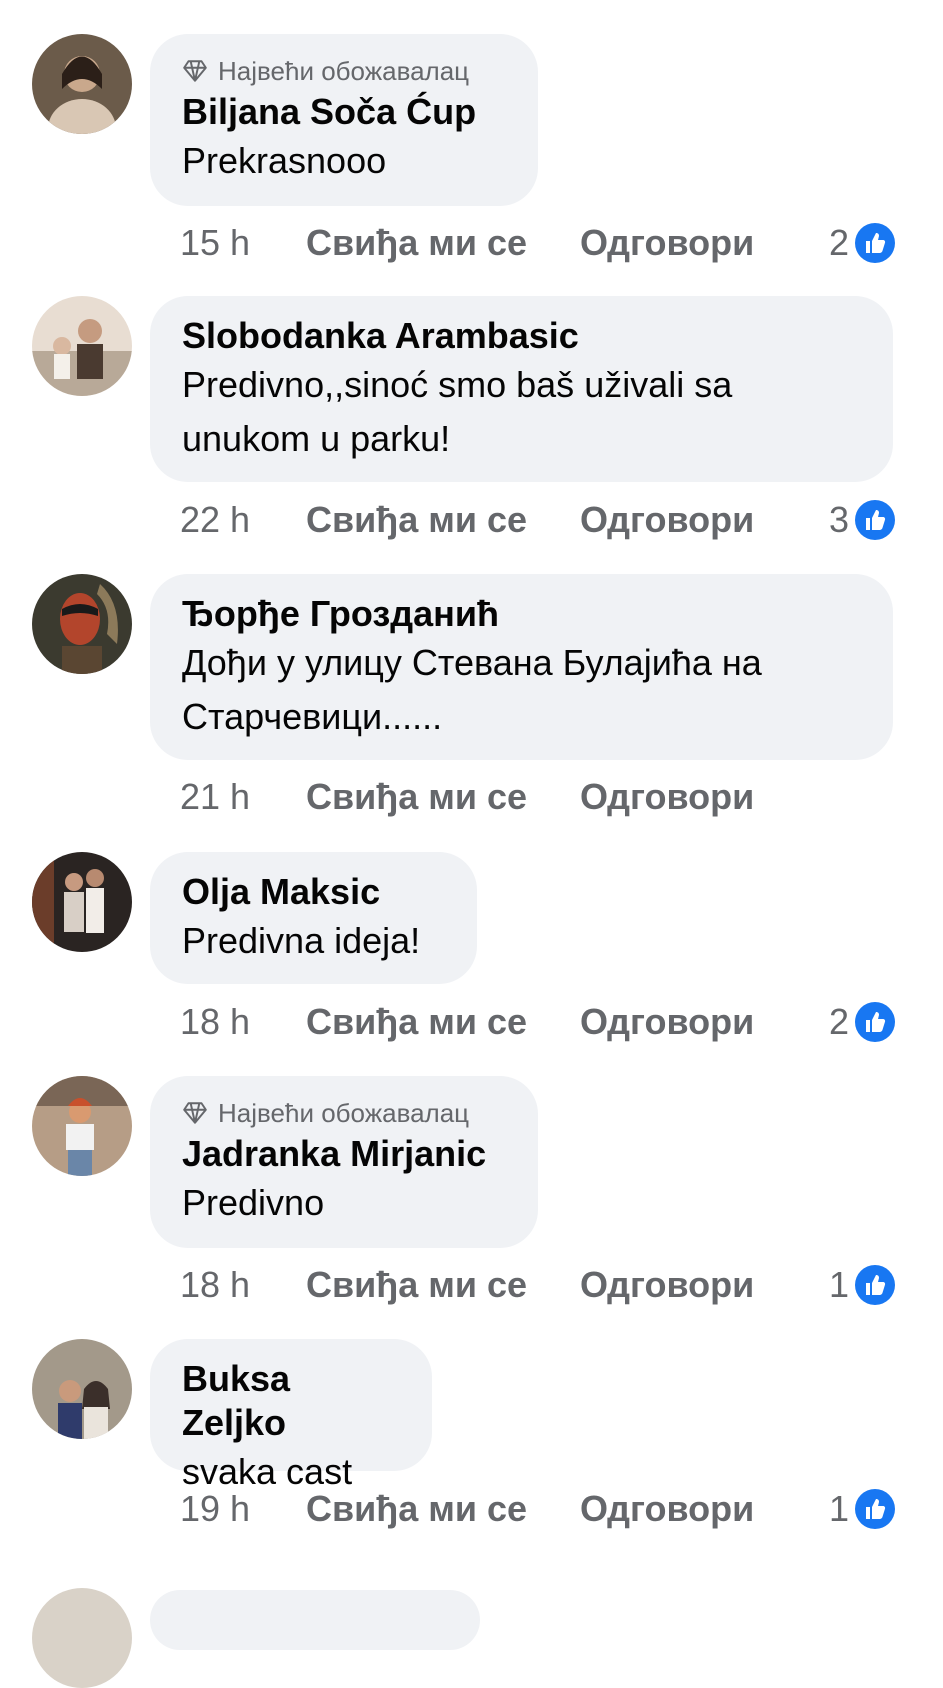 The width and height of the screenshot is (943, 1688). What do you see at coordinates (284, 160) in the screenshot?
I see `comment-text: Prekrasnooo` at bounding box center [284, 160].